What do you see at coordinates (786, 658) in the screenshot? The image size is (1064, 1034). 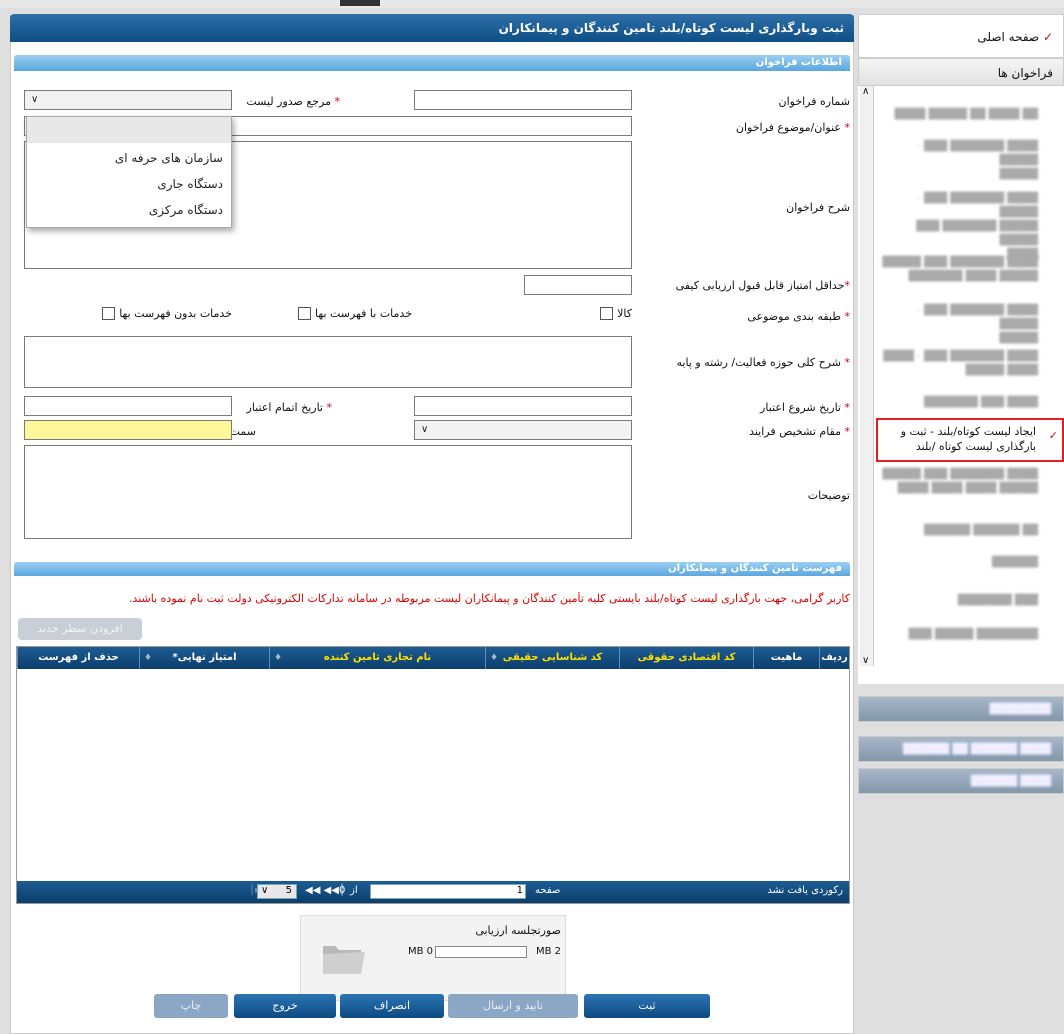 I see `col-nature: ماهیت` at bounding box center [786, 658].